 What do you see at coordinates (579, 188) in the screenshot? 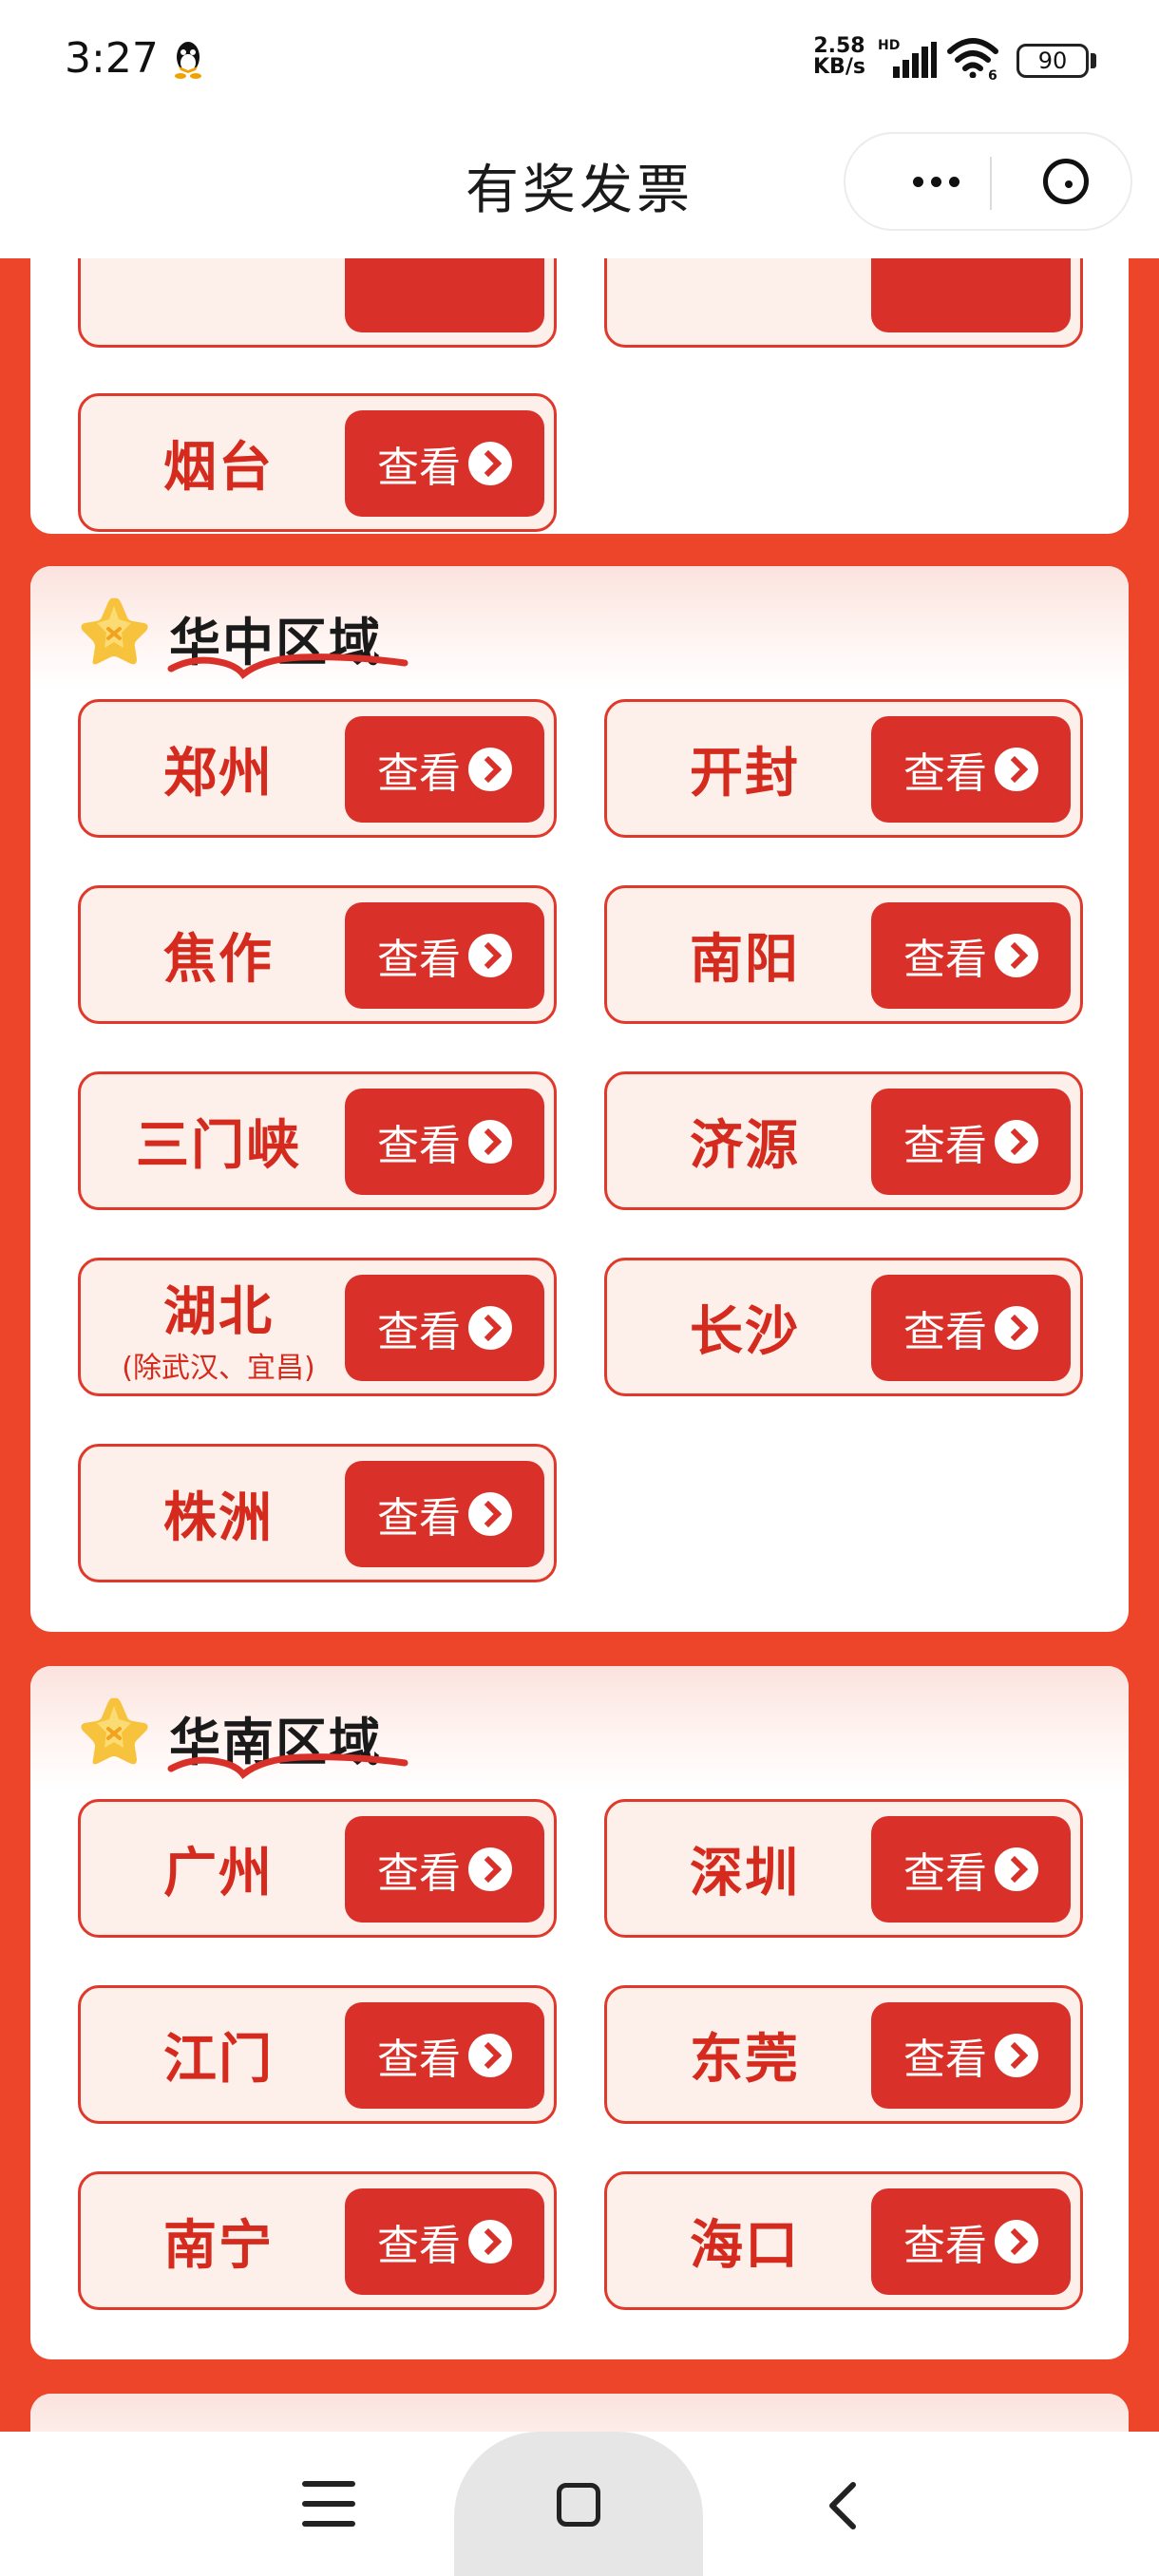
I see `title-bar: 有奖发票` at bounding box center [579, 188].